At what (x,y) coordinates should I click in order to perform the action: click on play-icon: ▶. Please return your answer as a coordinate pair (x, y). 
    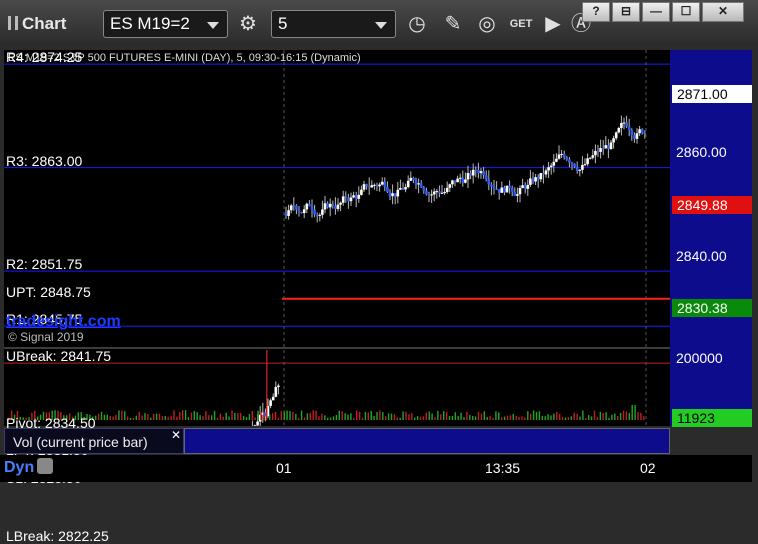
    Looking at the image, I should click on (553, 24).